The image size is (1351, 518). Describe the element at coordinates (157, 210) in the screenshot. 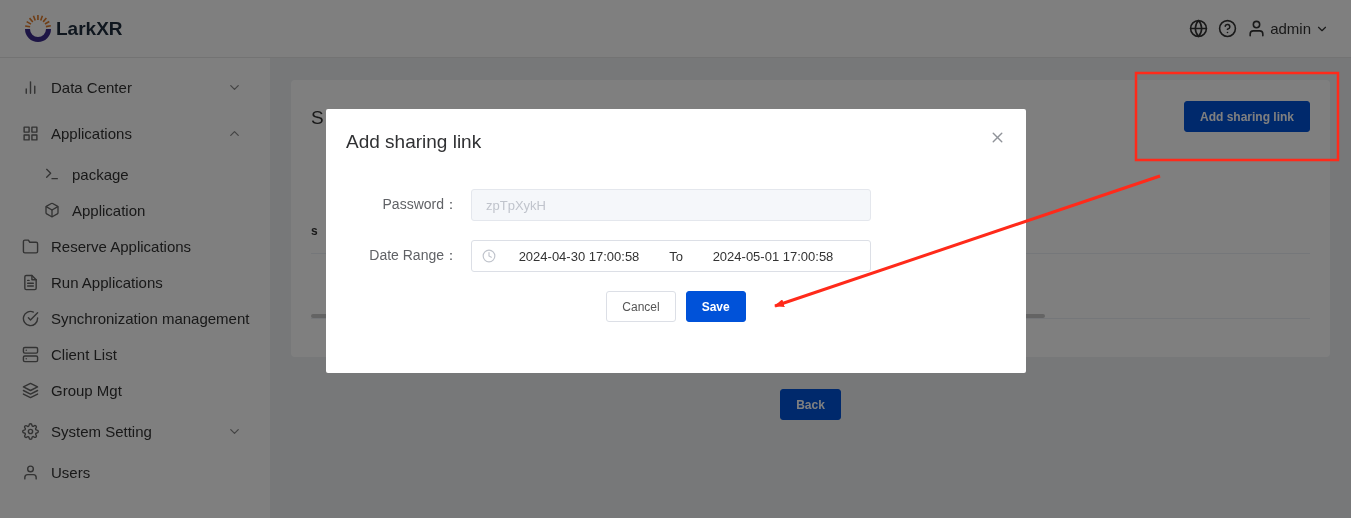

I see `sidebar-subitem: Application` at that location.